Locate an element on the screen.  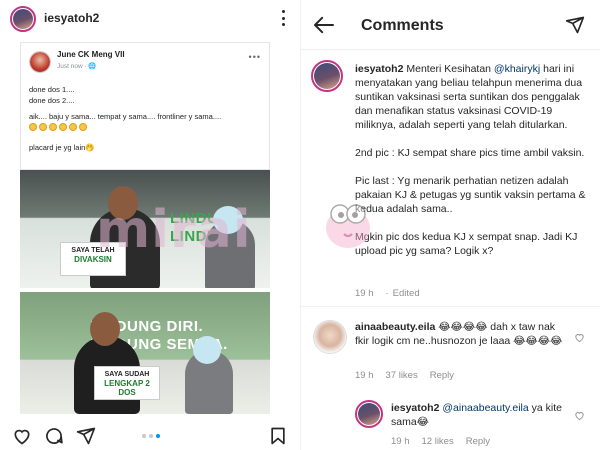
bookmark-icon is located at coordinates (278, 436).